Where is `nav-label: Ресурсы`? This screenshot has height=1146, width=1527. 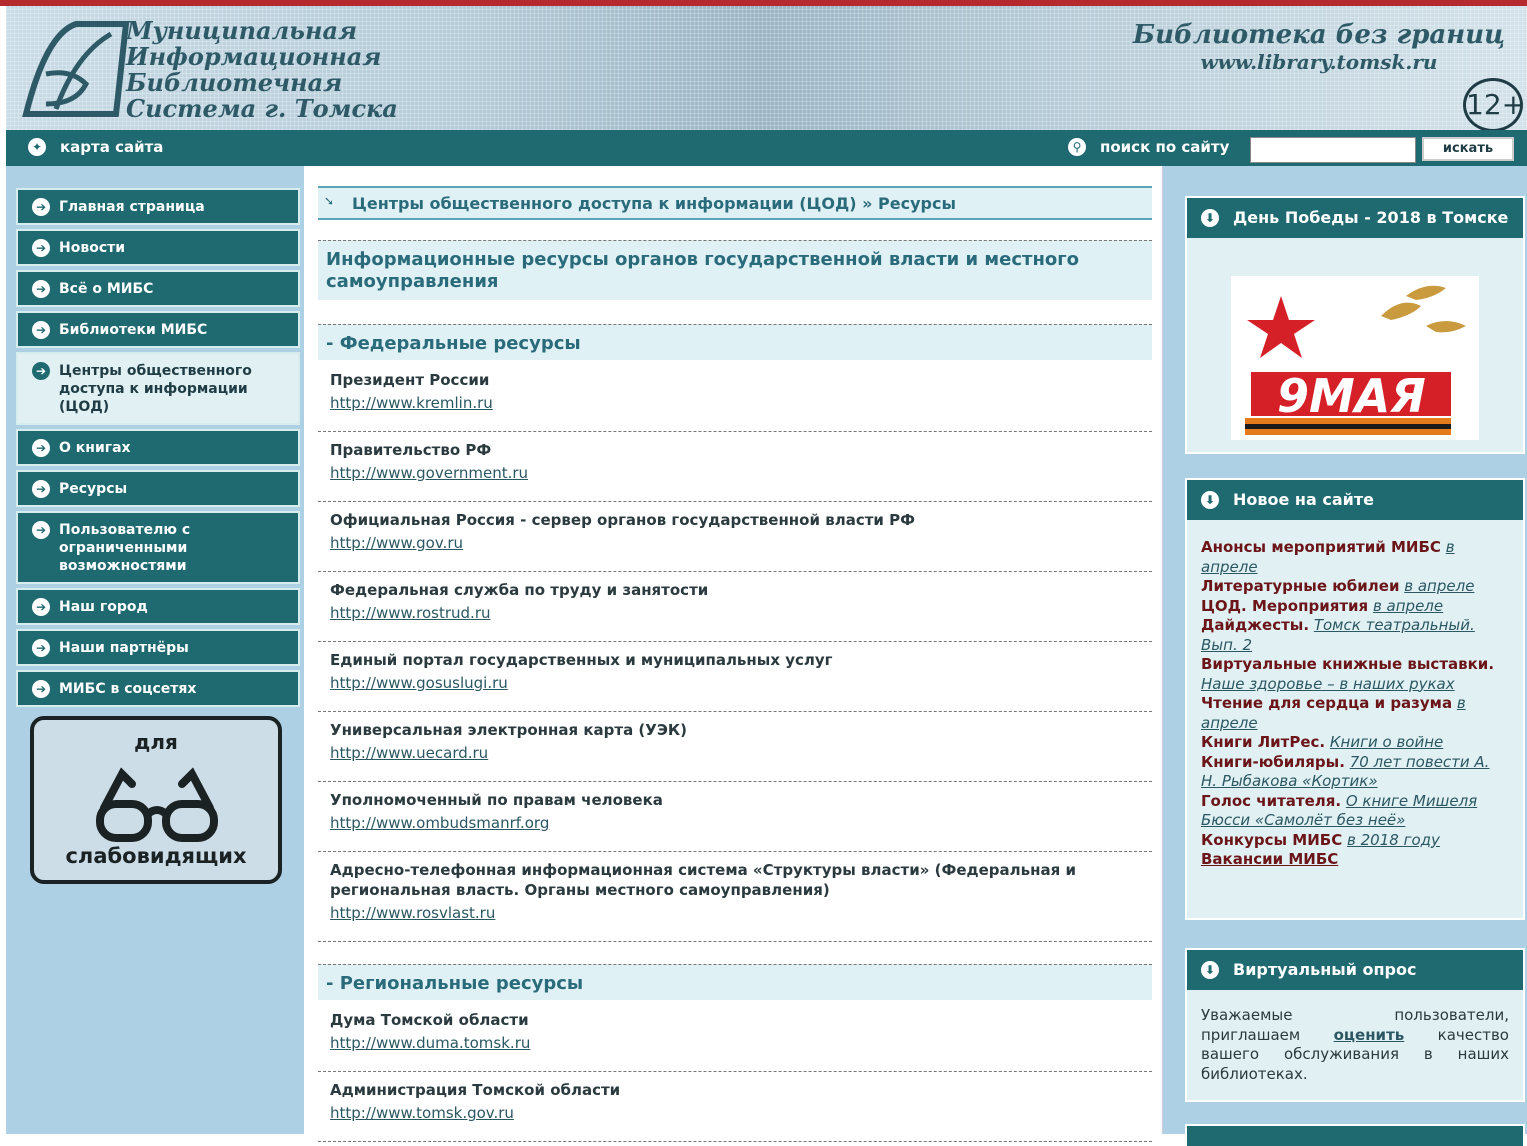
nav-label: Ресурсы is located at coordinates (93, 489).